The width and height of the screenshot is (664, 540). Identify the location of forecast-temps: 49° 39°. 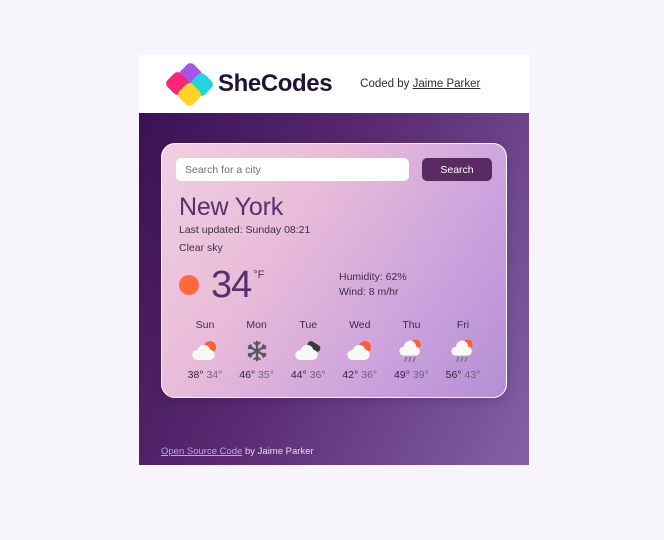
(411, 375).